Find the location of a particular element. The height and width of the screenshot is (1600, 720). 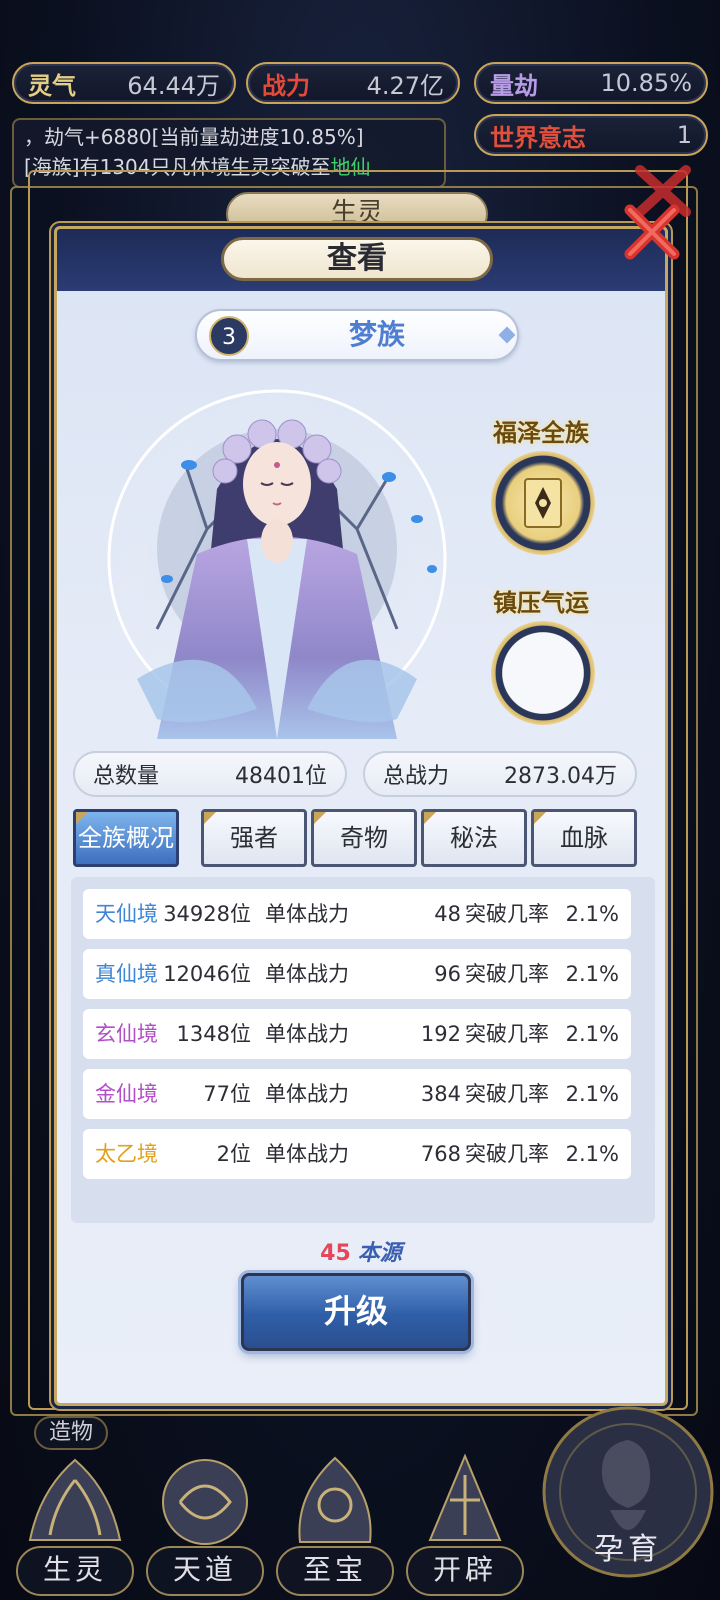

liangjie-label: 量劫 is located at coordinates (514, 85).